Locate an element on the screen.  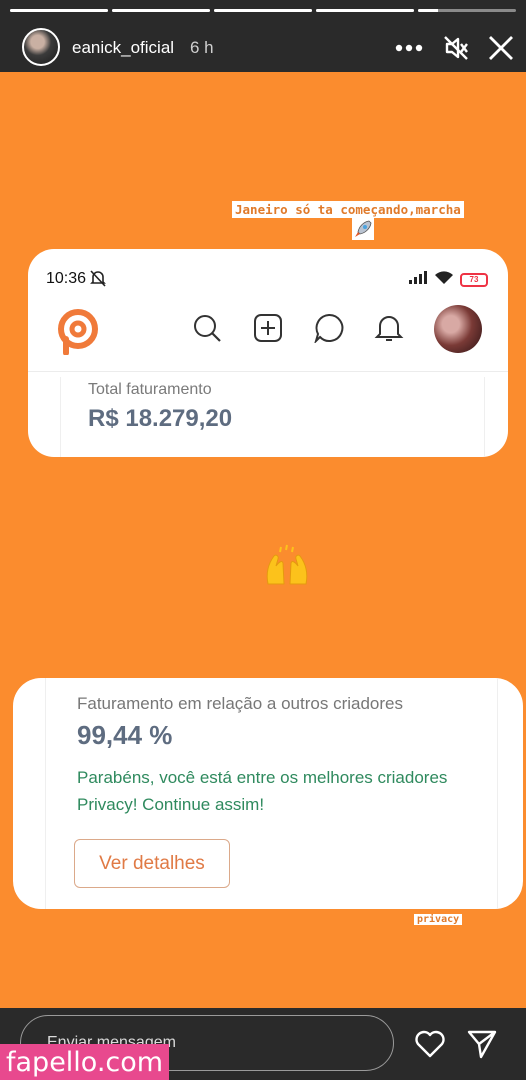
privacy-logo-icon is located at coordinates (78, 333).